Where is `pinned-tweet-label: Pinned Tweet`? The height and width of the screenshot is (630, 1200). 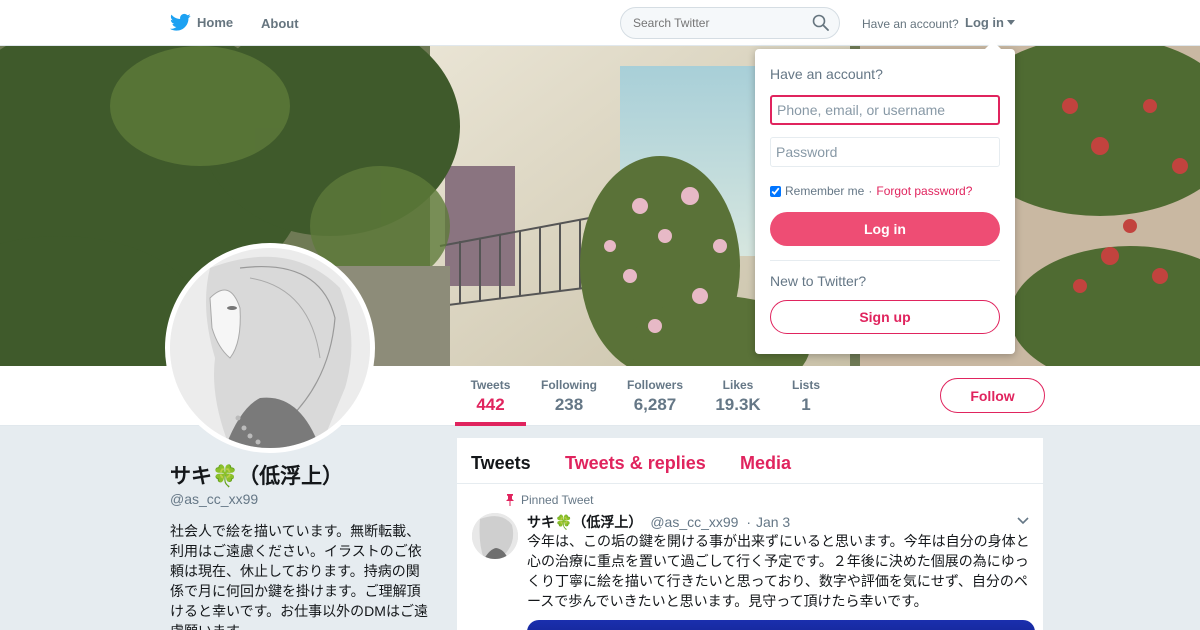 pinned-tweet-label: Pinned Tweet is located at coordinates (549, 500).